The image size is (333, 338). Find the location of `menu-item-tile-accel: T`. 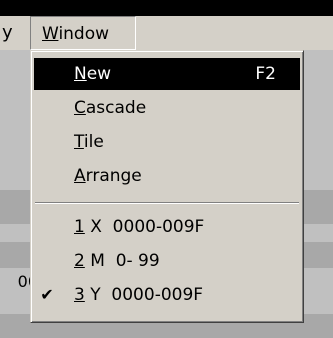

menu-item-tile-accel: T is located at coordinates (79, 142).